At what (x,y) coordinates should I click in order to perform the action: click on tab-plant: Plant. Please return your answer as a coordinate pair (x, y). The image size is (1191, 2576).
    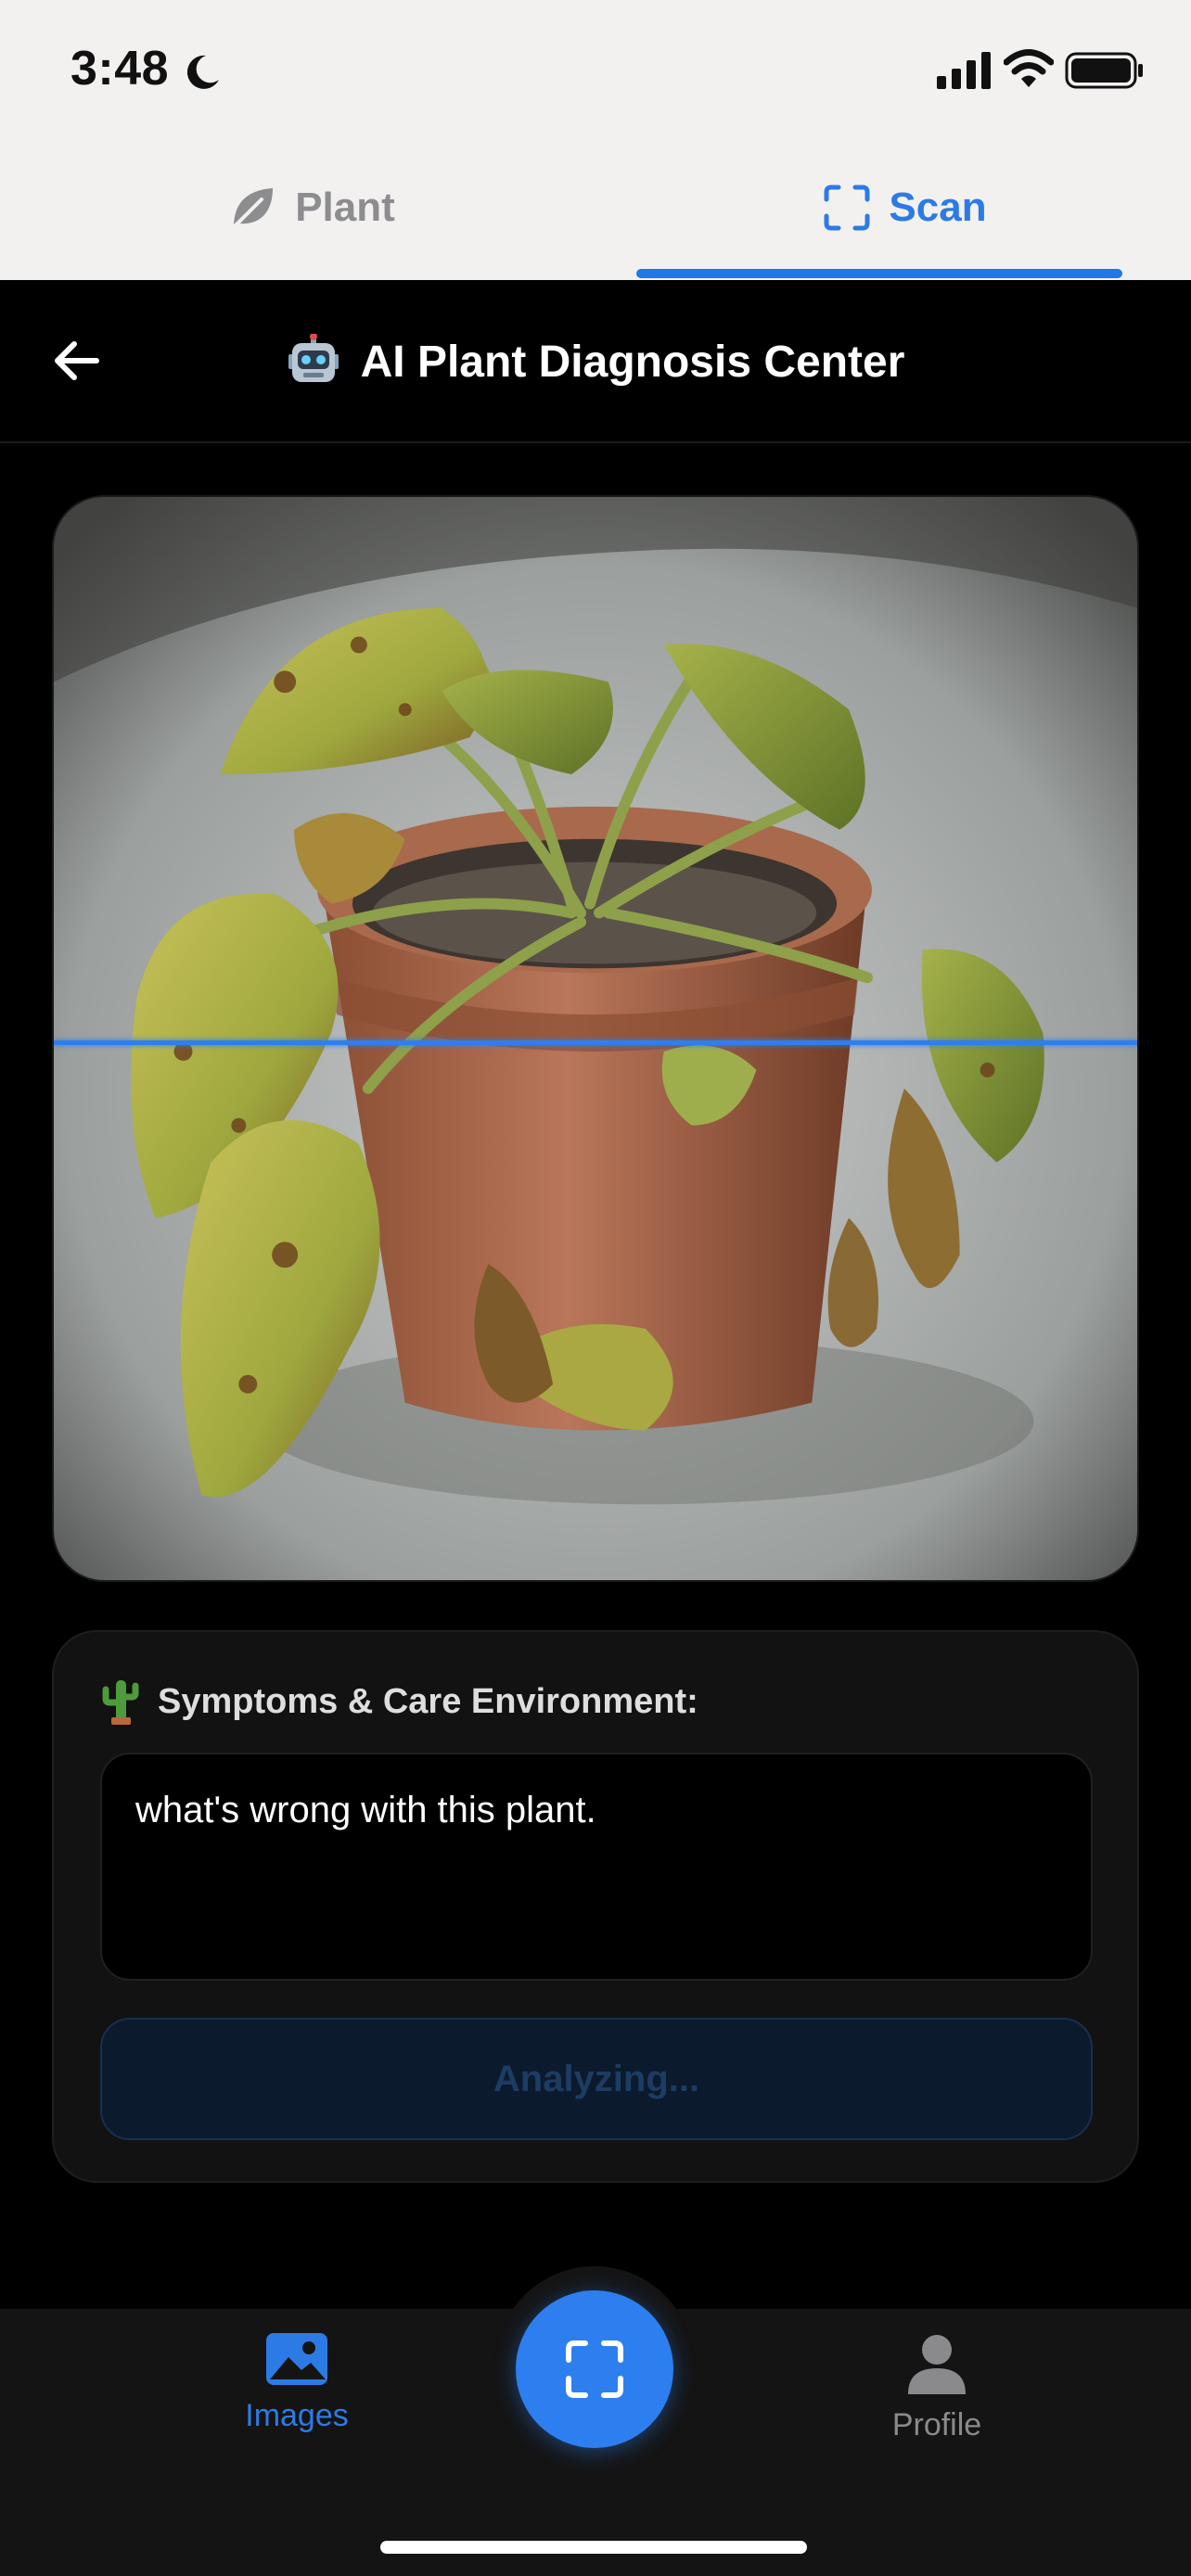
    Looking at the image, I should click on (312, 207).